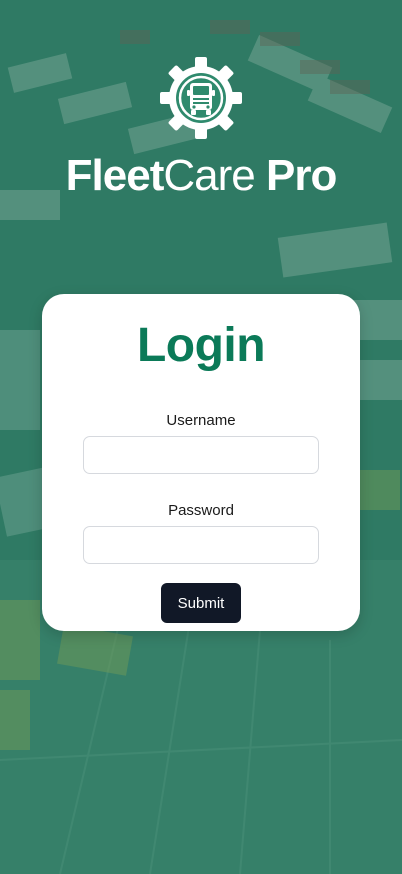 The width and height of the screenshot is (402, 874). What do you see at coordinates (115, 175) in the screenshot?
I see `brand-name-fleet: Fleet` at bounding box center [115, 175].